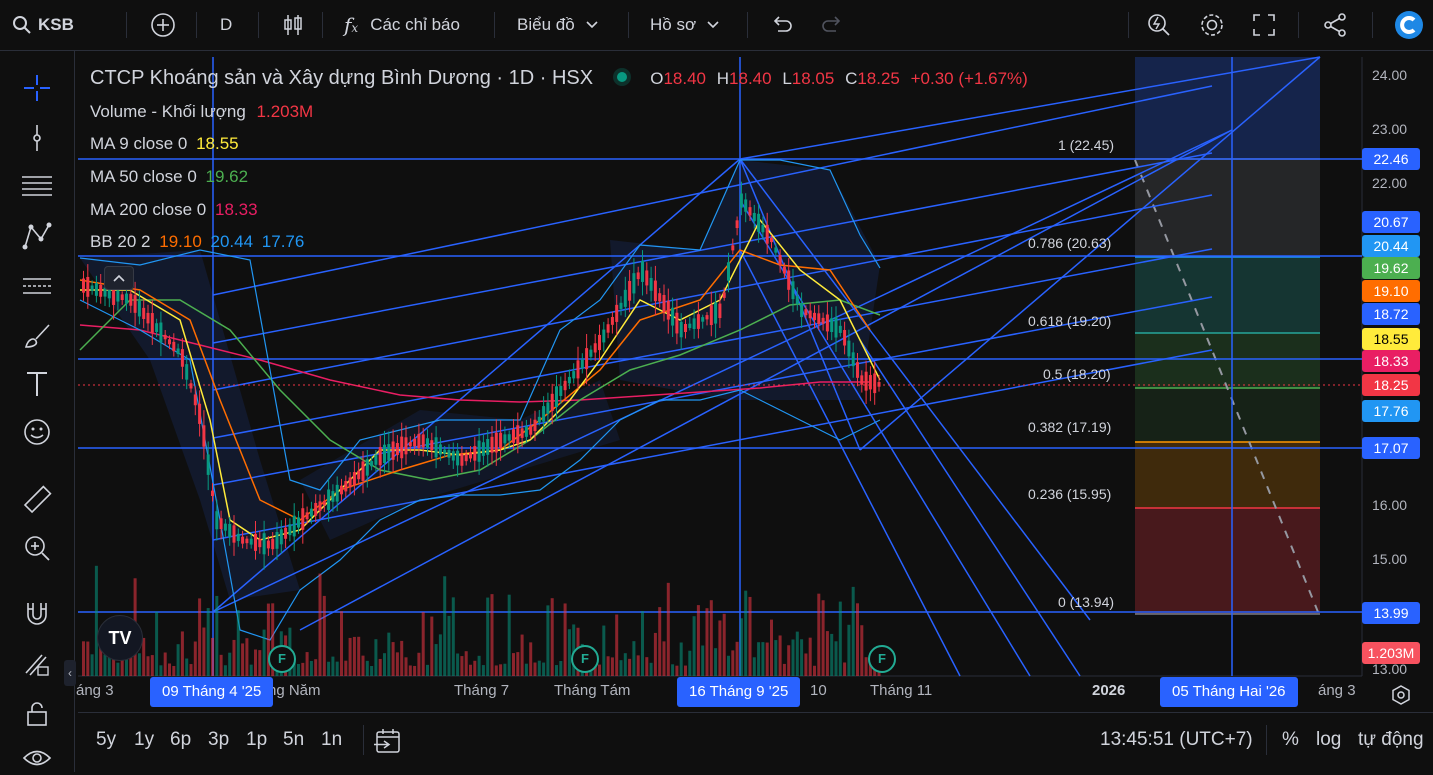 The height and width of the screenshot is (775, 1433). What do you see at coordinates (1391, 740) in the screenshot?
I see `auto-scale-toggle: tự động` at bounding box center [1391, 740].